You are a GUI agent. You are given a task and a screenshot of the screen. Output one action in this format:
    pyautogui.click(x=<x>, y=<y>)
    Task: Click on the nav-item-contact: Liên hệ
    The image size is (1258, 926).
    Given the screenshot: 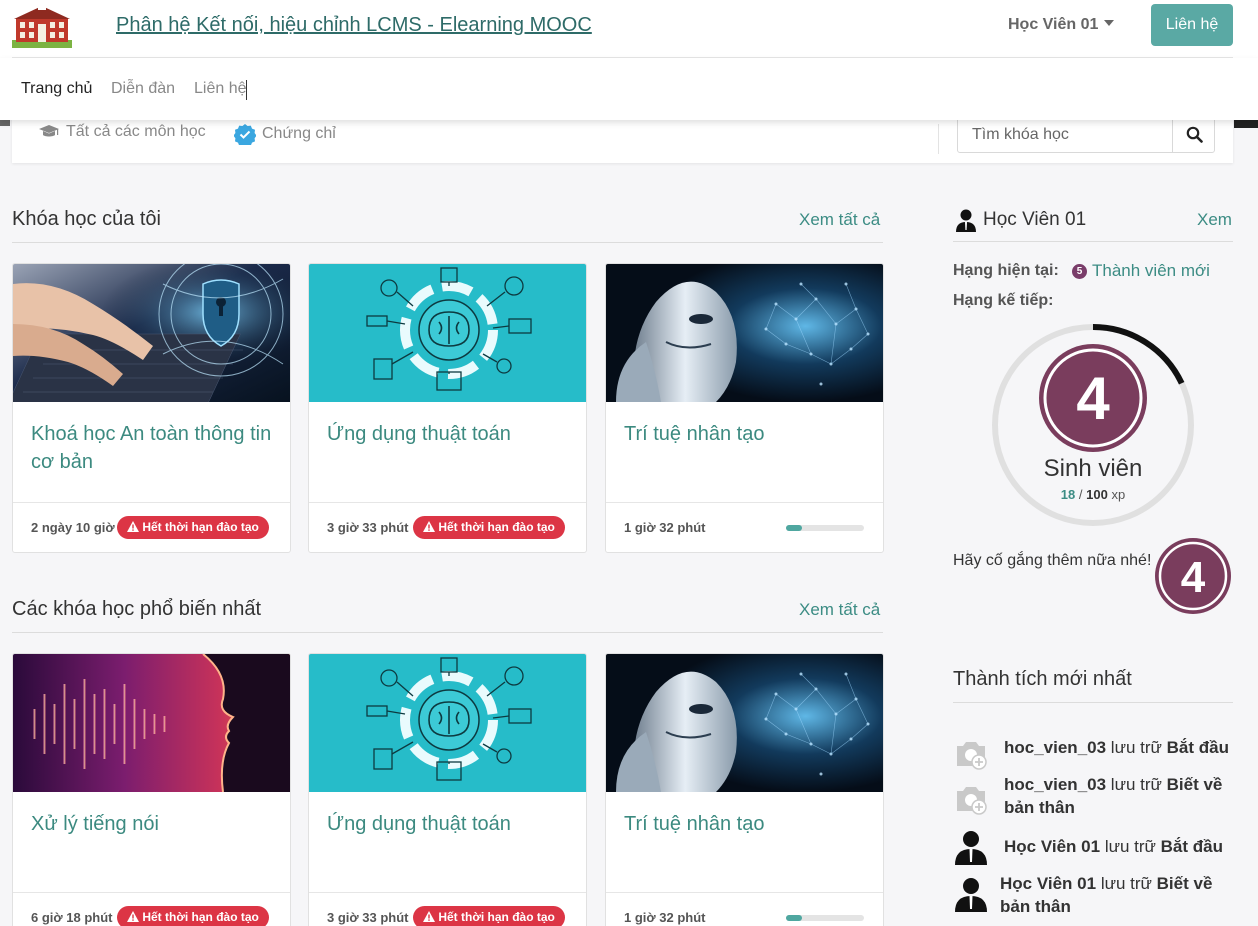 What is the action you would take?
    pyautogui.click(x=220, y=89)
    